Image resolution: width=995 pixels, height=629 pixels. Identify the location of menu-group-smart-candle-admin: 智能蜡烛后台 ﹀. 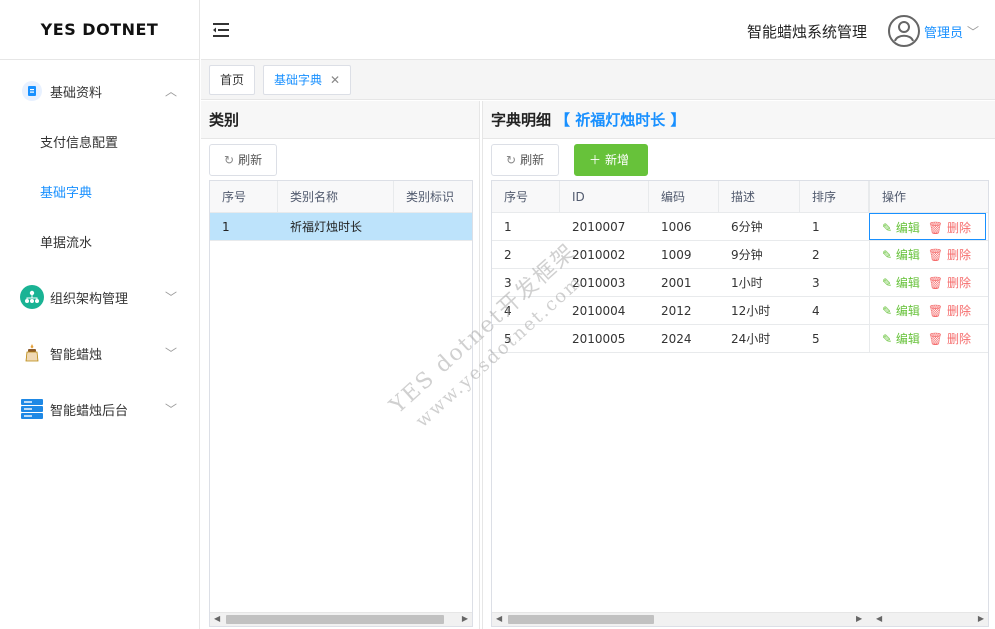
(99, 409).